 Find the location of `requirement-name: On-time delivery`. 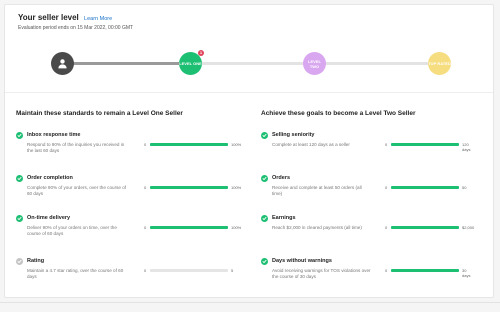

requirement-name: On-time delivery is located at coordinates (49, 218).